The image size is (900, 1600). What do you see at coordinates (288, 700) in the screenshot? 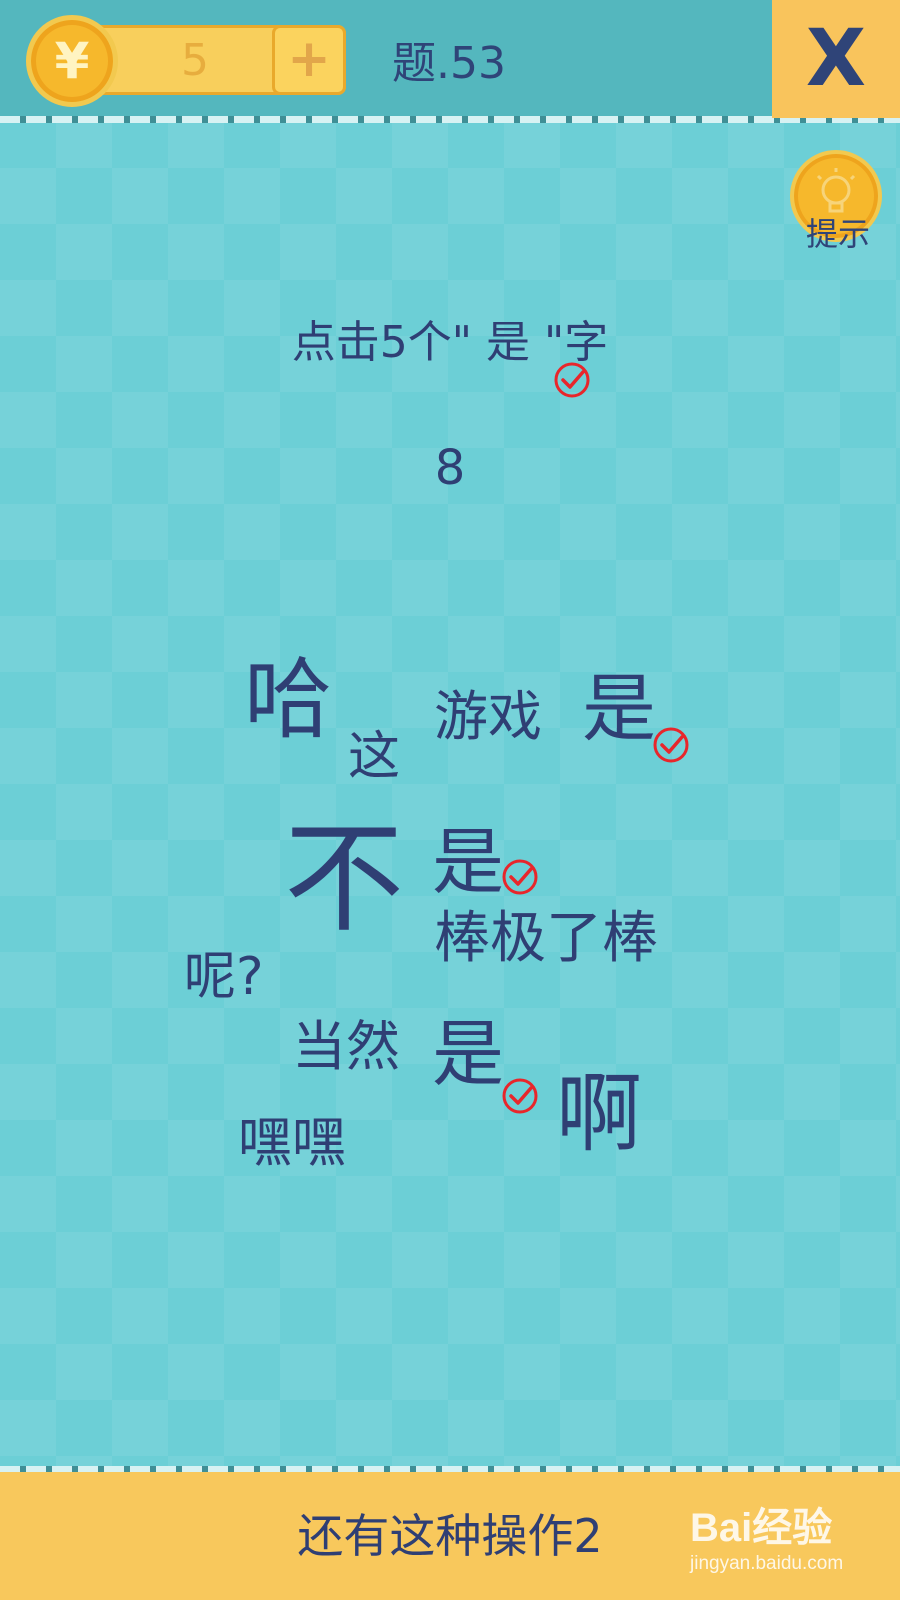
I see `word-ha: 哈` at bounding box center [288, 700].